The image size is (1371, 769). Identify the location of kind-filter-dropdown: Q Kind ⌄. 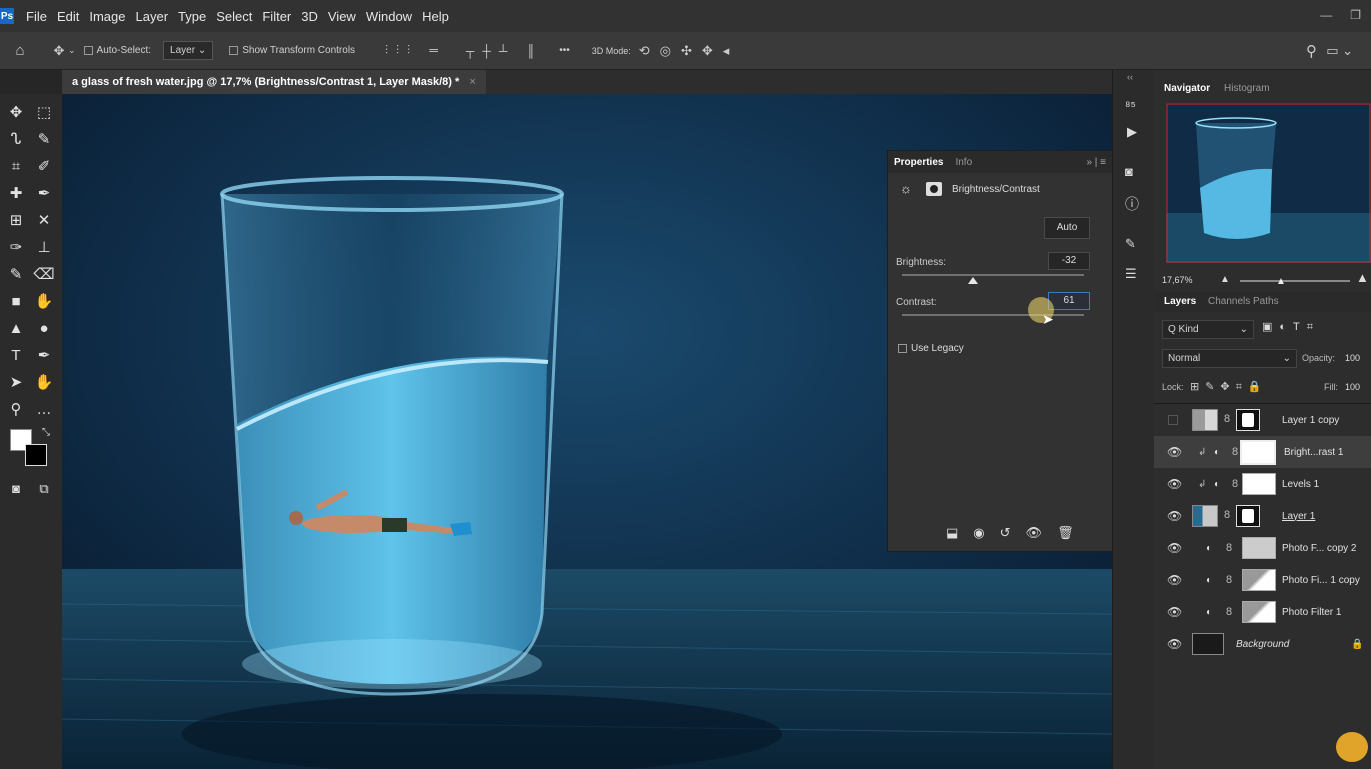
(1208, 329).